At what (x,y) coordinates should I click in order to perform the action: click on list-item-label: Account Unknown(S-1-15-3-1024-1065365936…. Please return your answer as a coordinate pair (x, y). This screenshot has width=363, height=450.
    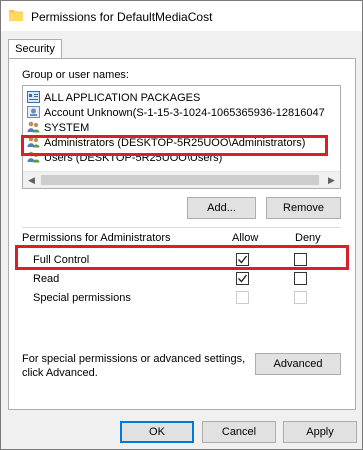
    Looking at the image, I should click on (184, 113).